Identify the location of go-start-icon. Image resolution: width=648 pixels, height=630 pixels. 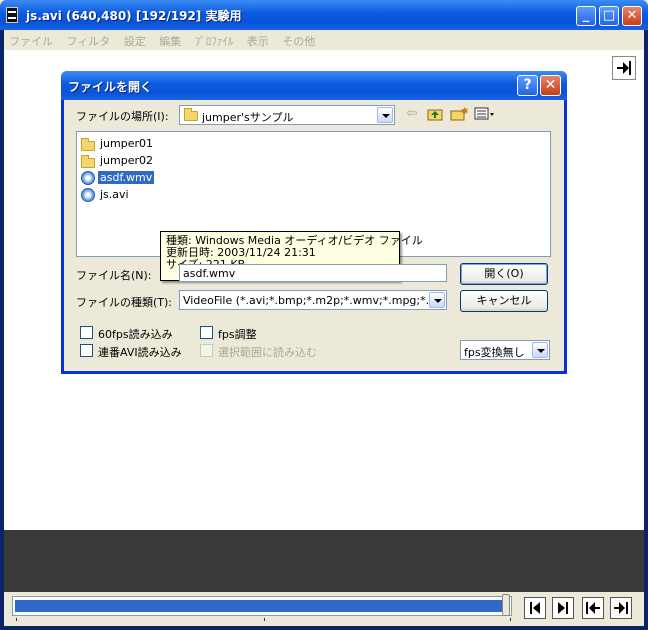
(593, 608).